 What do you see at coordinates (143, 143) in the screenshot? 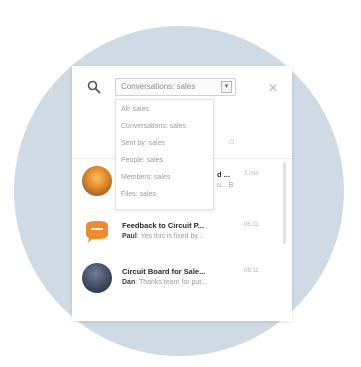
I see `dropdown-option-sent-by: Sent by: sales` at bounding box center [143, 143].